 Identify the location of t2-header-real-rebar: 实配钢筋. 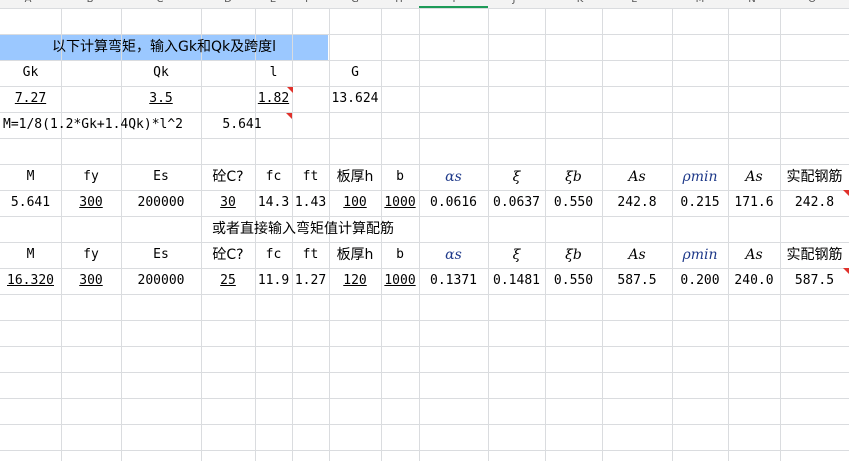
(814, 255).